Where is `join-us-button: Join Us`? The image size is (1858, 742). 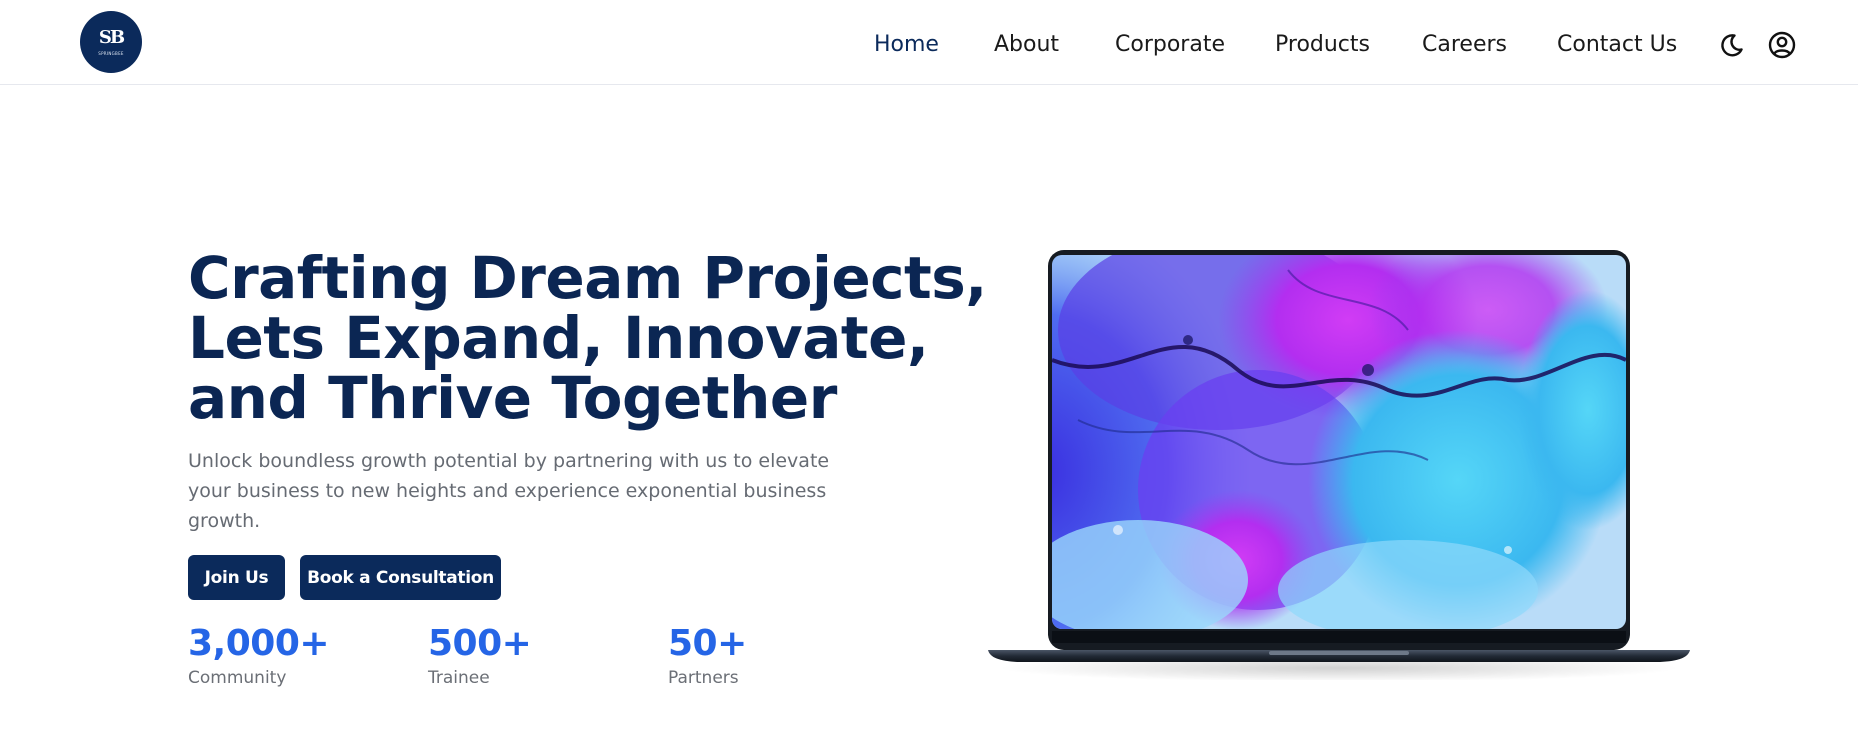 join-us-button: Join Us is located at coordinates (236, 577).